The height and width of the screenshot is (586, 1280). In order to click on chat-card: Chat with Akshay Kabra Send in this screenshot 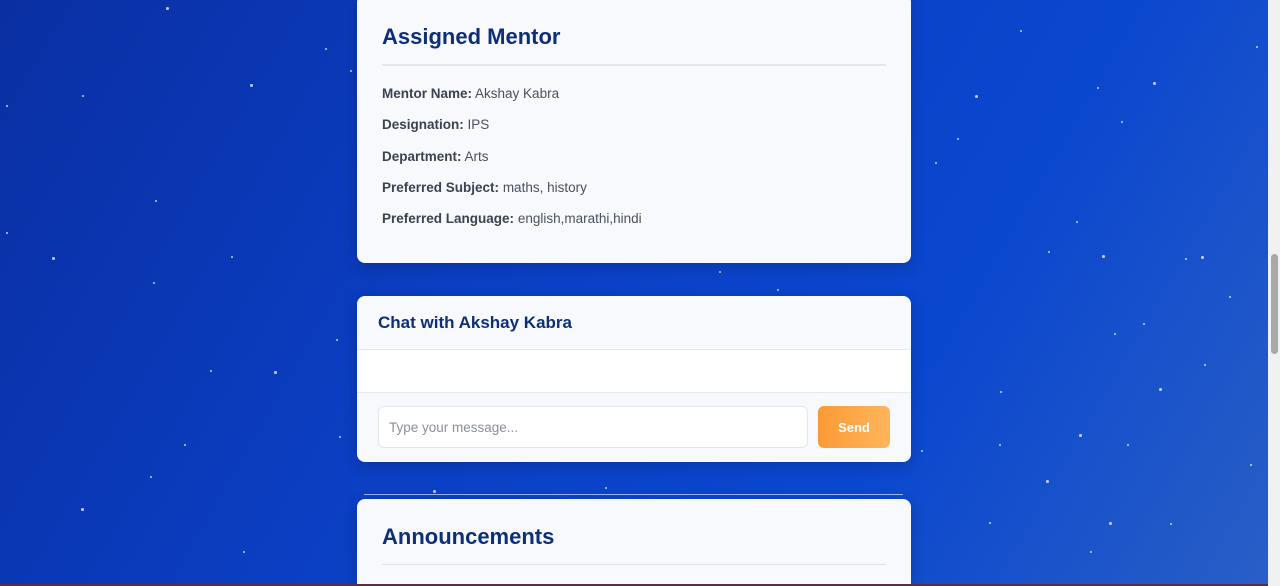, I will do `click(634, 379)`.